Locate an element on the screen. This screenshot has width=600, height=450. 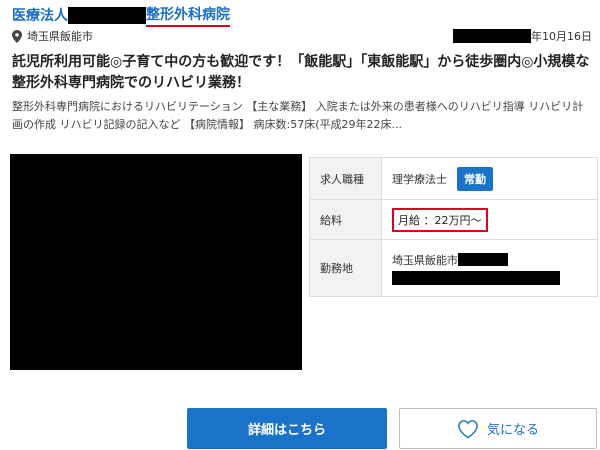
row-salary: 給料 月給 ：22万円〜 is located at coordinates (453, 220).